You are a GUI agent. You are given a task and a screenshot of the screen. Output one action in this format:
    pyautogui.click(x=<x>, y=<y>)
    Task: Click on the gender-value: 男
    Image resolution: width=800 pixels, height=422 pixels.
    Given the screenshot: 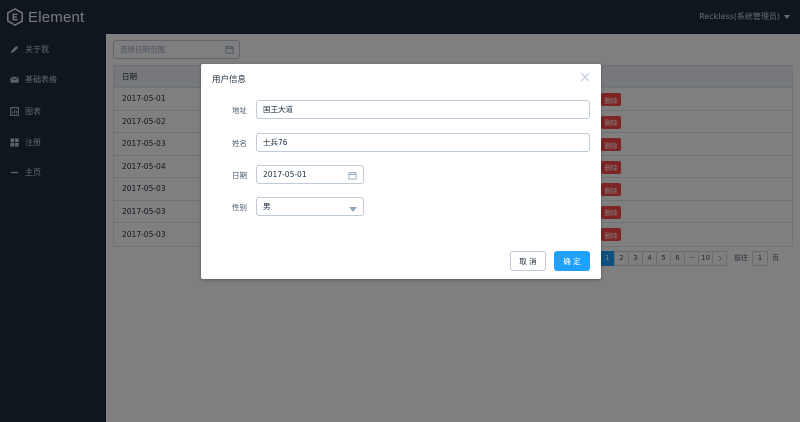 What is the action you would take?
    pyautogui.click(x=267, y=206)
    